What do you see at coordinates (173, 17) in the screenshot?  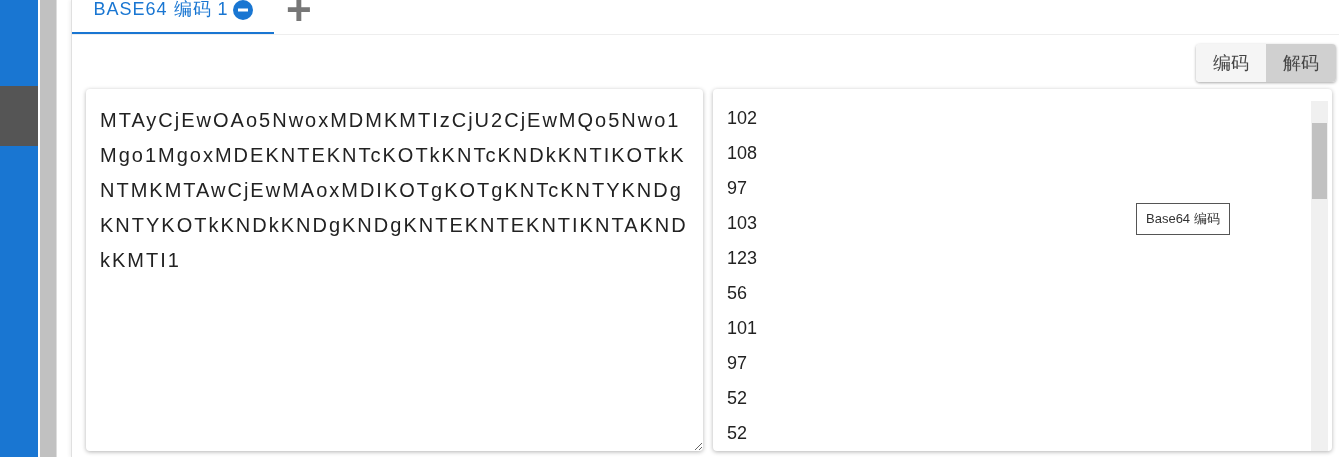 I see `tab: BASE64 编码 1` at bounding box center [173, 17].